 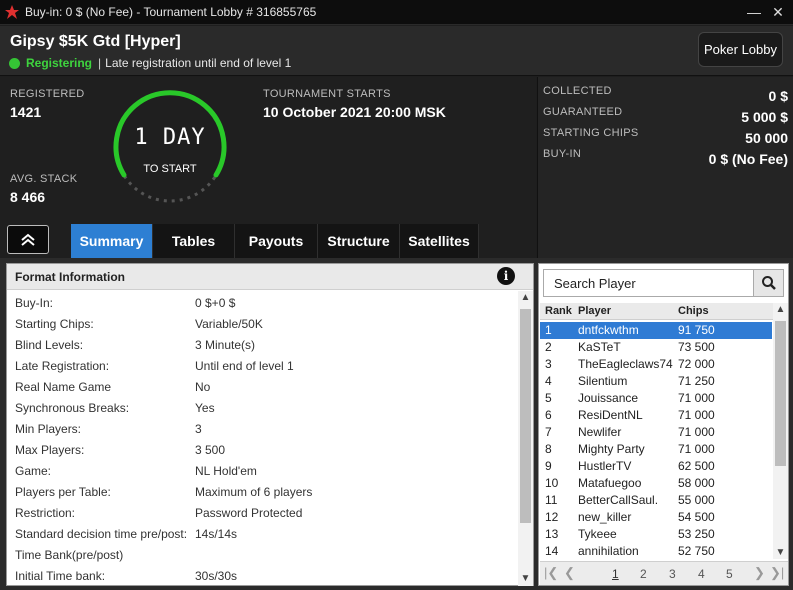 I want to click on players-scroll-thumb, so click(x=780, y=393).